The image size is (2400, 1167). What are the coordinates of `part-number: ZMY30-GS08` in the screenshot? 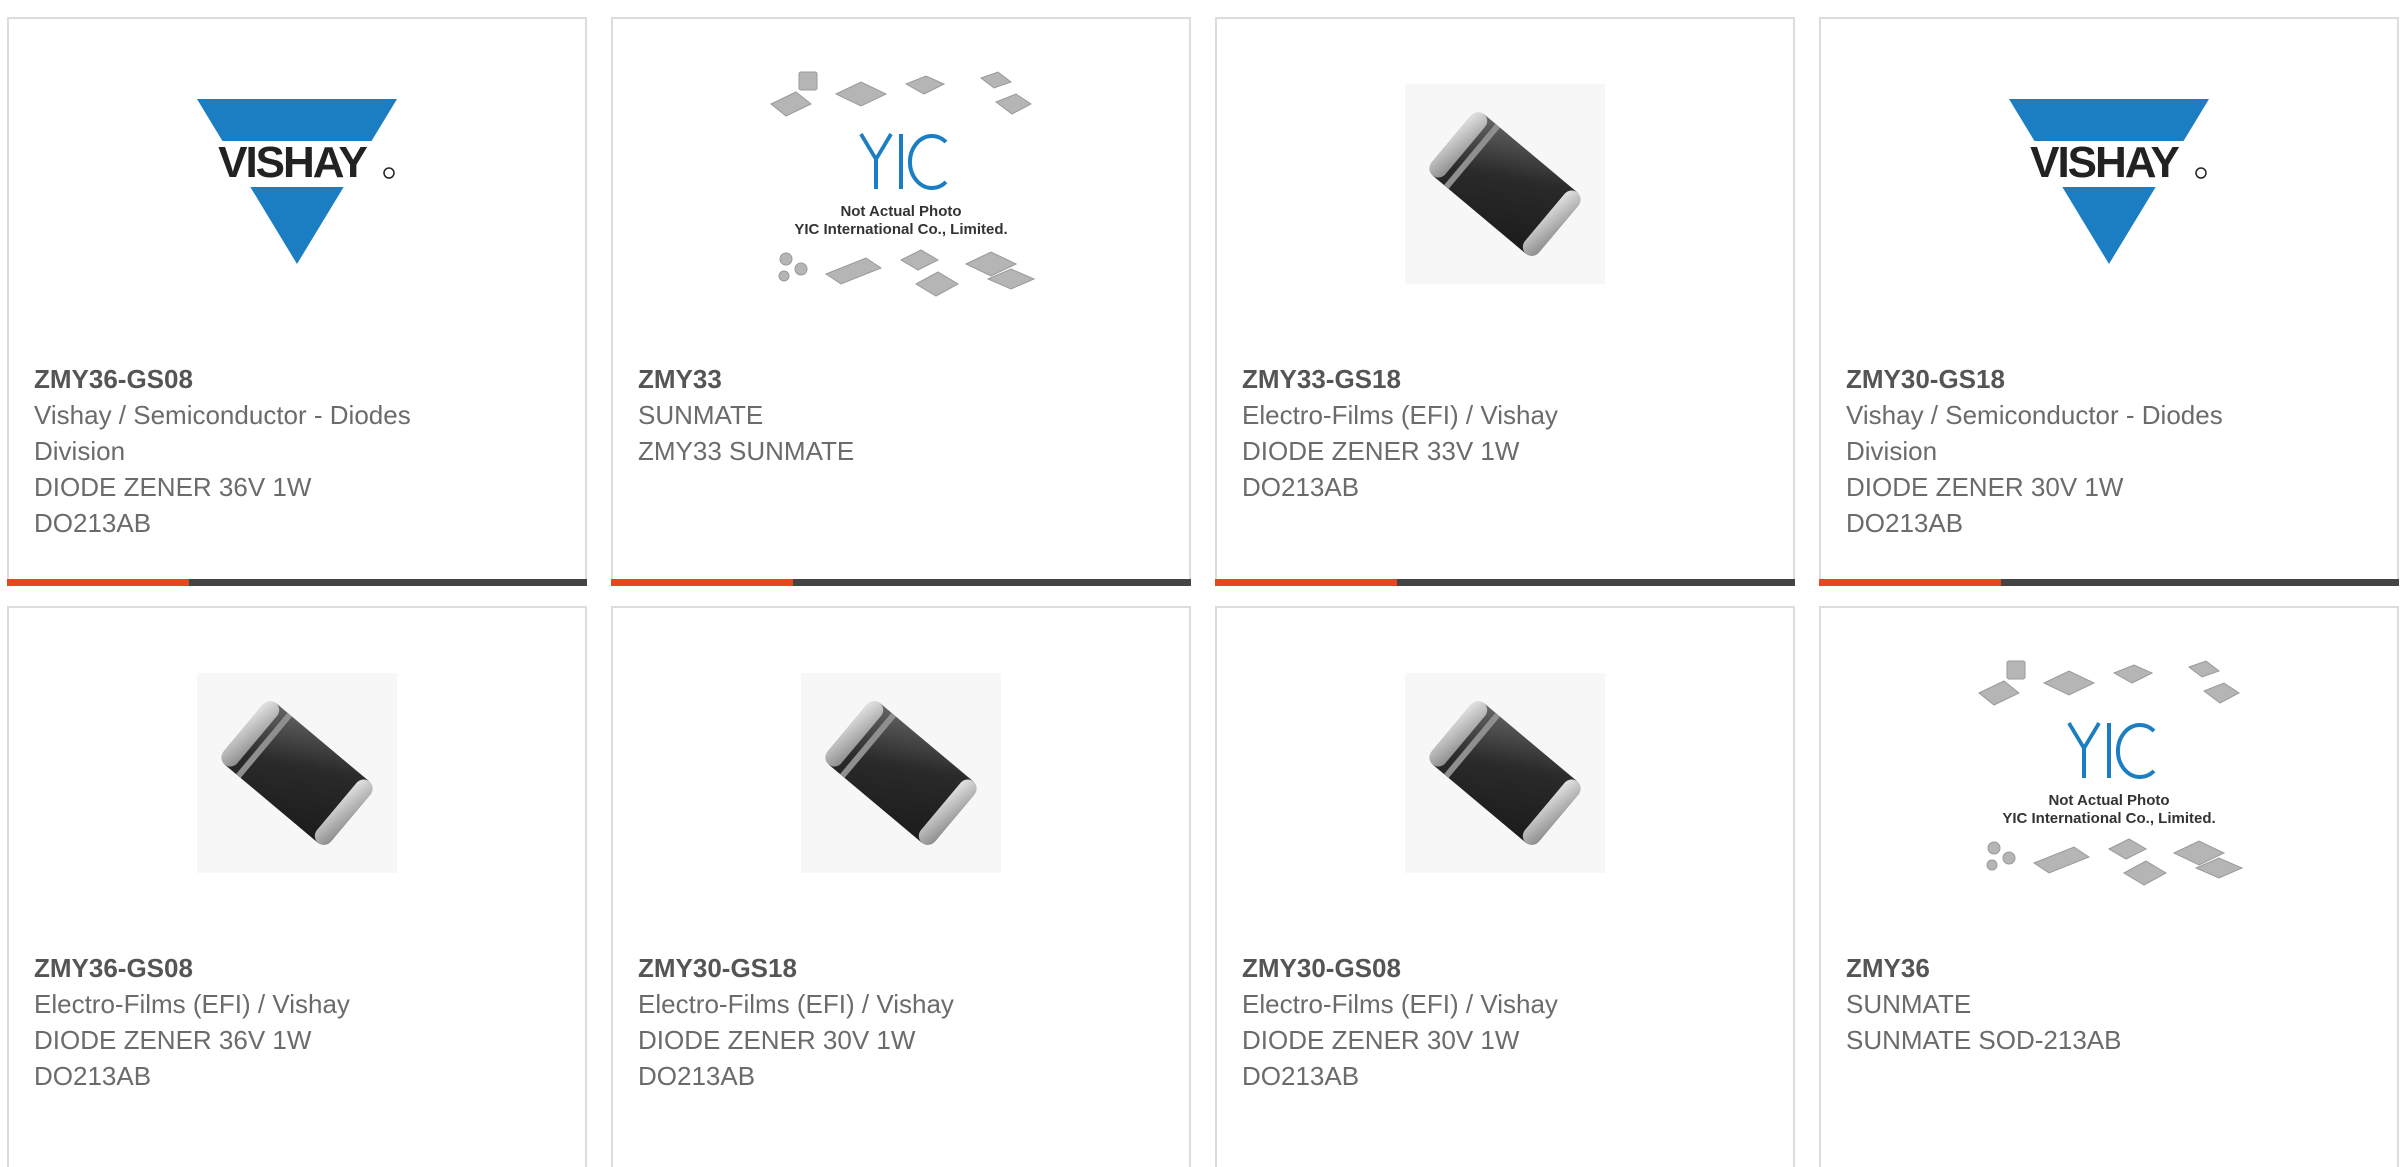 It's located at (1505, 968).